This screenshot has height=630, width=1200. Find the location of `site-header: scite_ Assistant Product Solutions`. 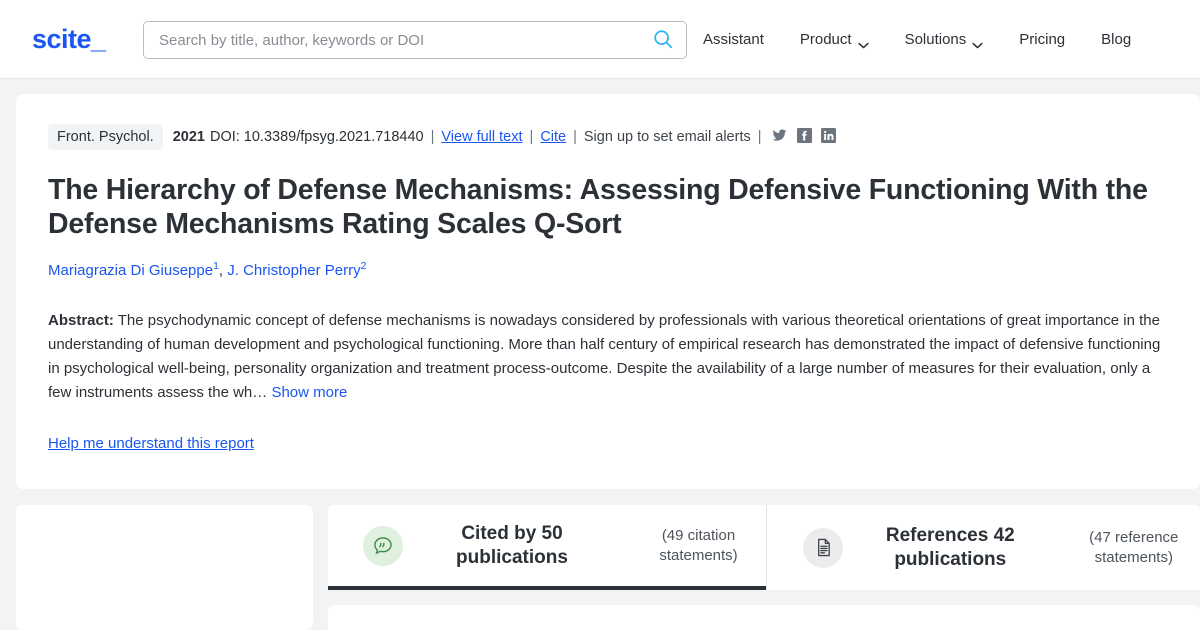

site-header: scite_ Assistant Product Solutions is located at coordinates (600, 39).